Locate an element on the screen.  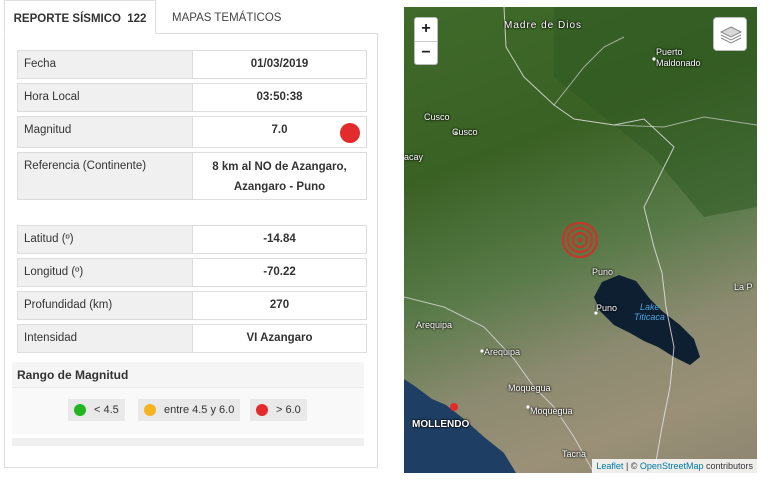
row-hora: Hora Local 03:50:38 is located at coordinates (192, 97).